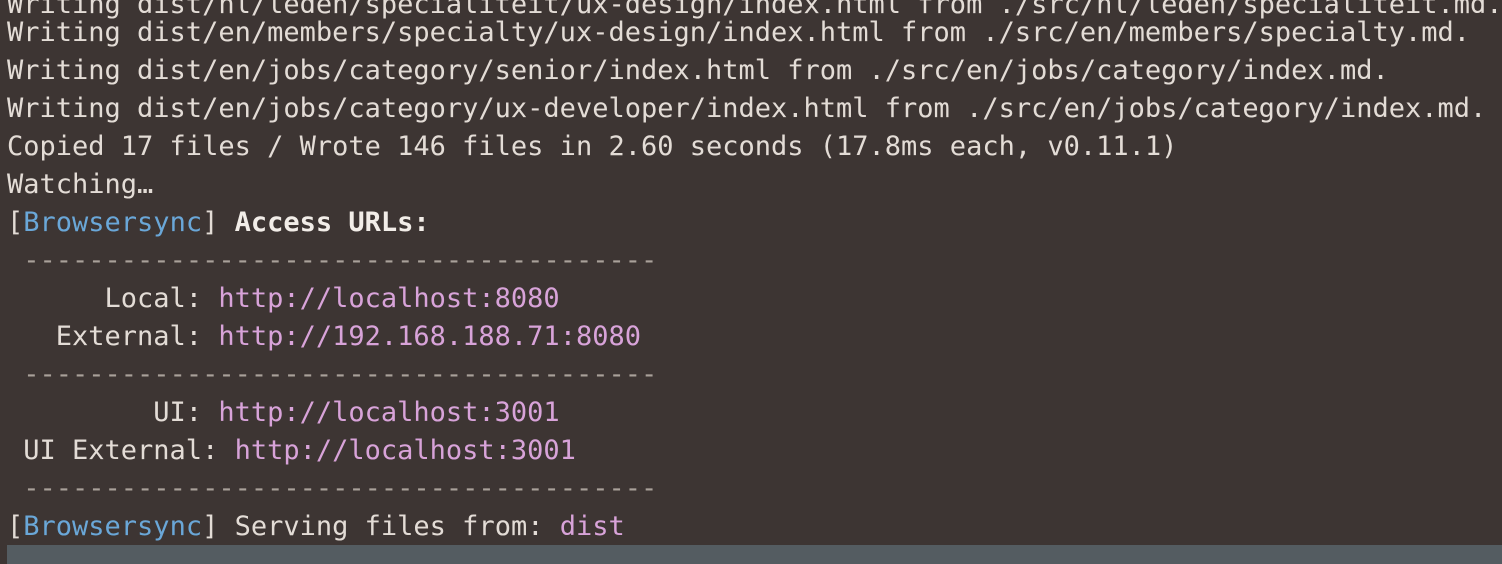  What do you see at coordinates (113, 412) in the screenshot?
I see `ui-label: UI:` at bounding box center [113, 412].